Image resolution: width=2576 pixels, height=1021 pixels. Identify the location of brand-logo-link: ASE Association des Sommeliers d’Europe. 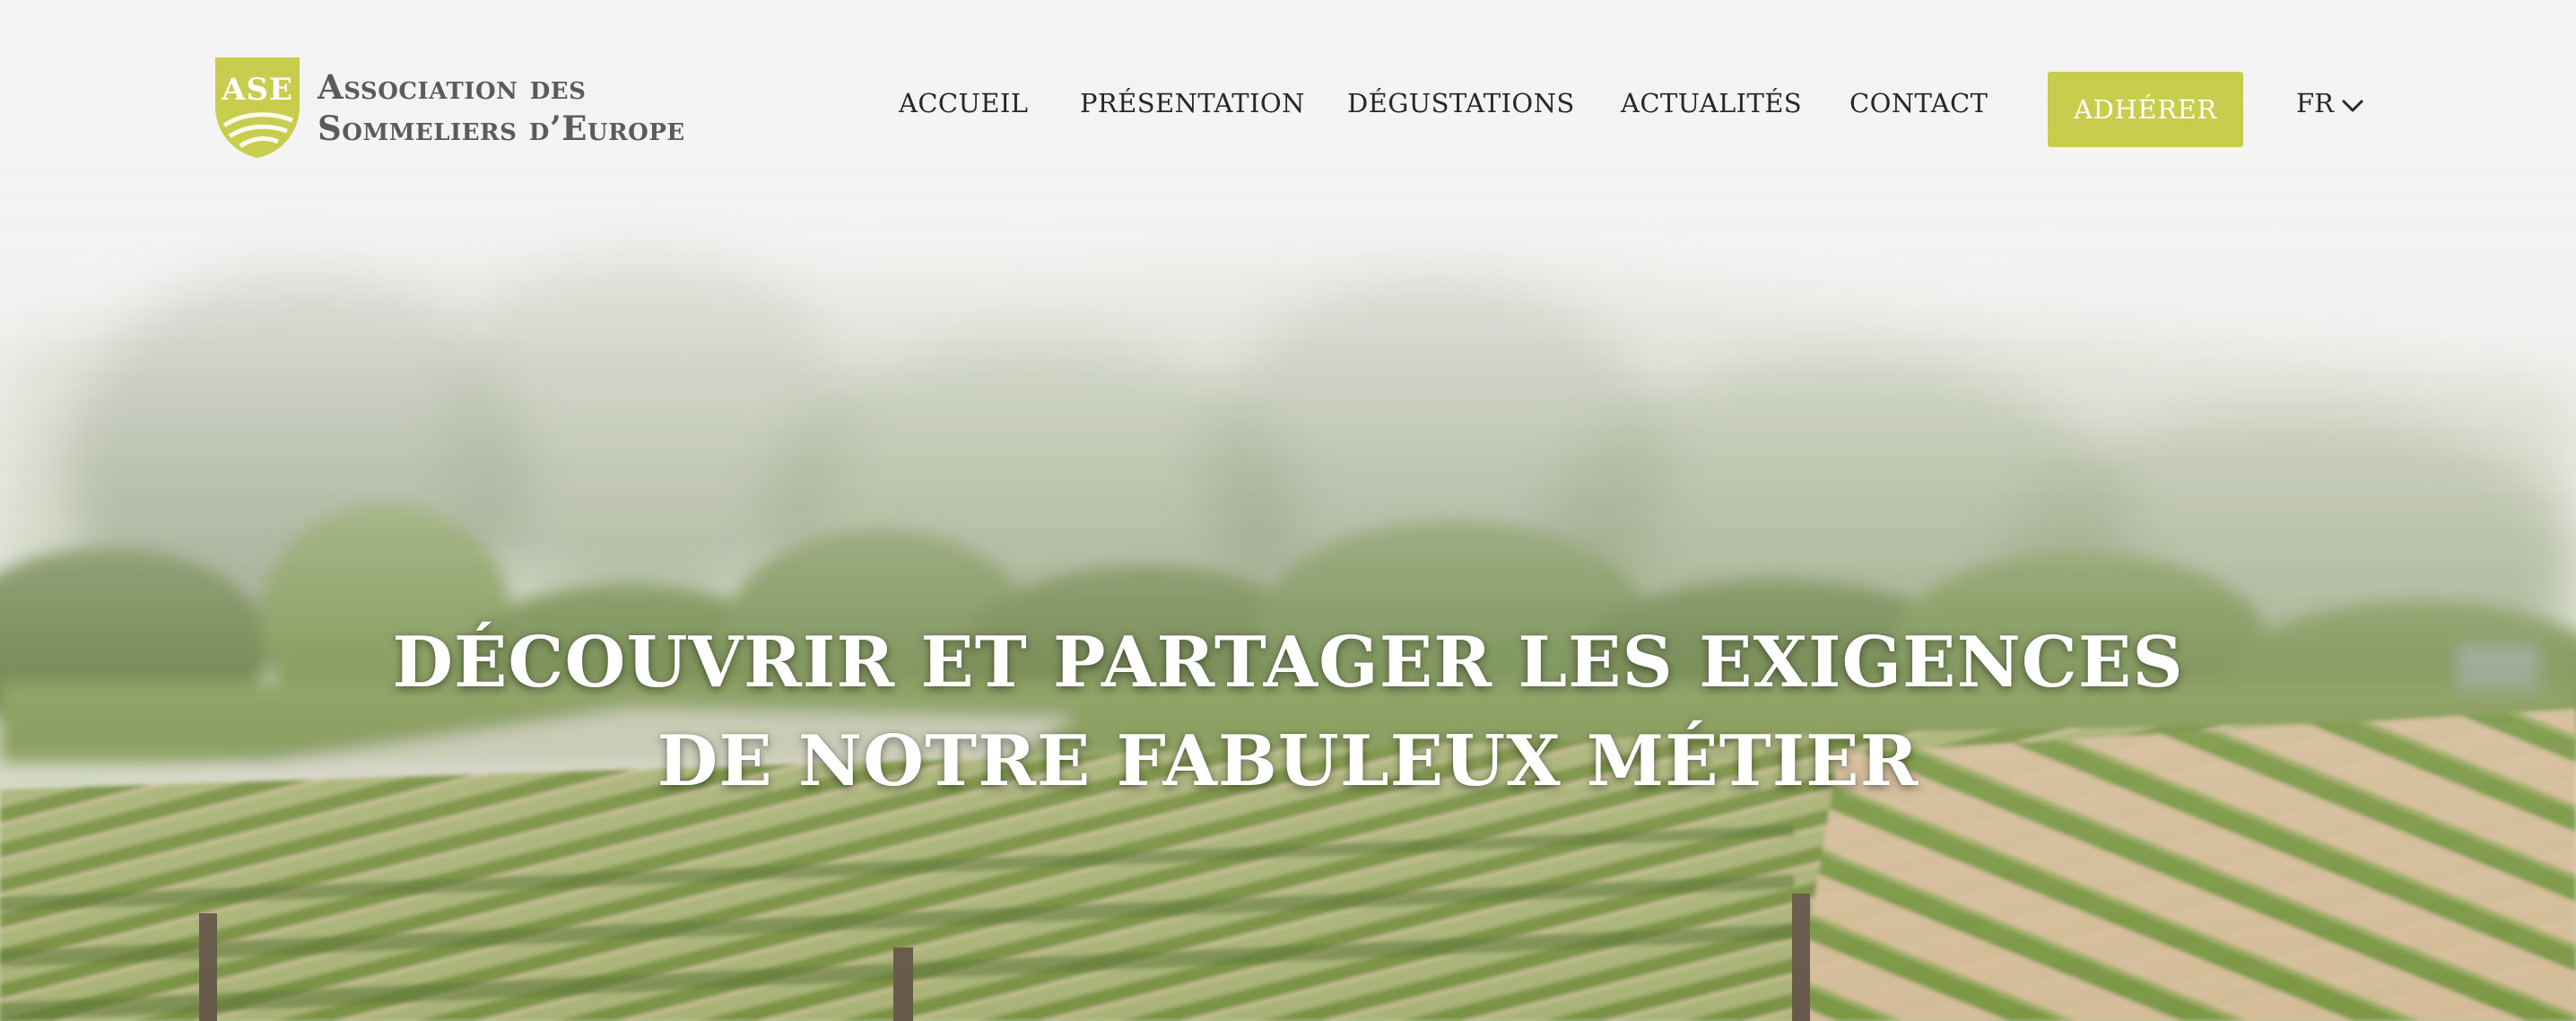
(490, 110).